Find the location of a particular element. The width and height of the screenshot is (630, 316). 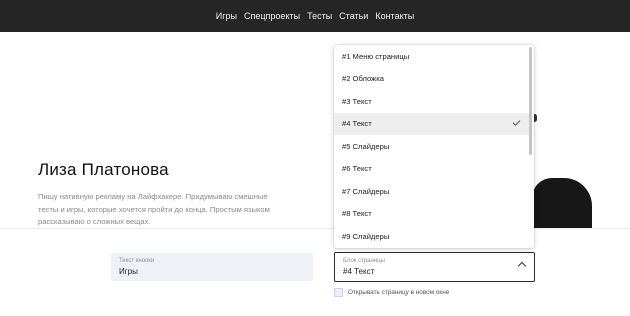

page-block-value: #4 Текст is located at coordinates (359, 271).